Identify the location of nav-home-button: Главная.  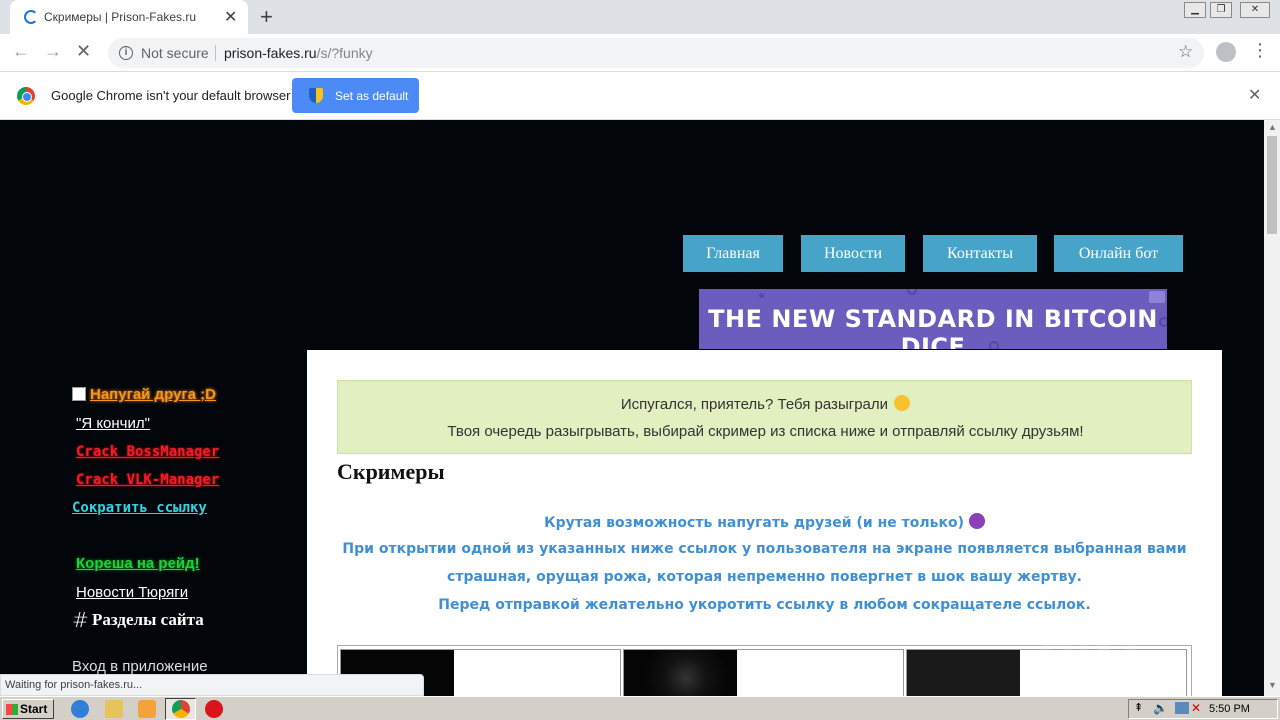
(733, 253).